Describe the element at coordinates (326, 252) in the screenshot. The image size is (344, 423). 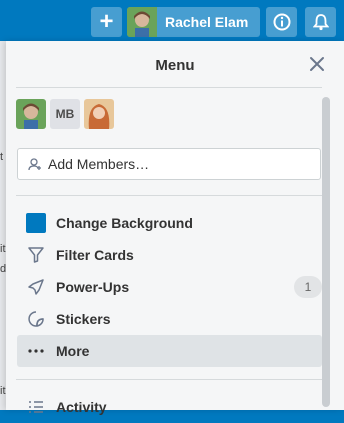
I see `menu-scrollbar` at that location.